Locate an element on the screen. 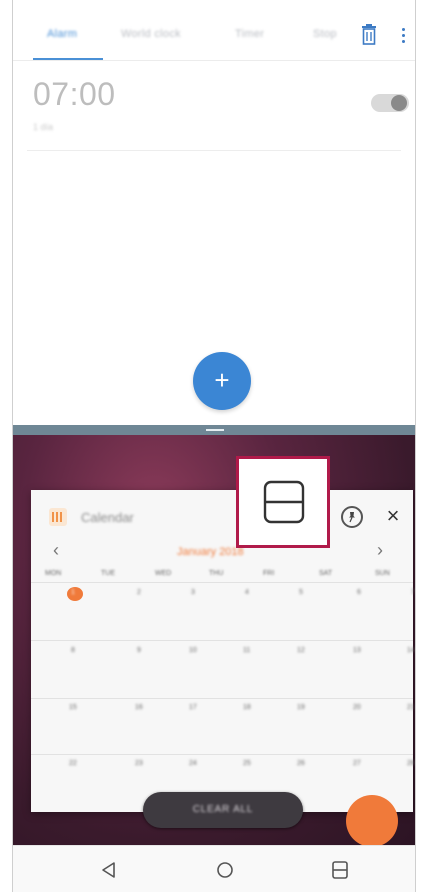 Image resolution: width=428 pixels, height=892 pixels. calendar-day: 11 is located at coordinates (246, 650).